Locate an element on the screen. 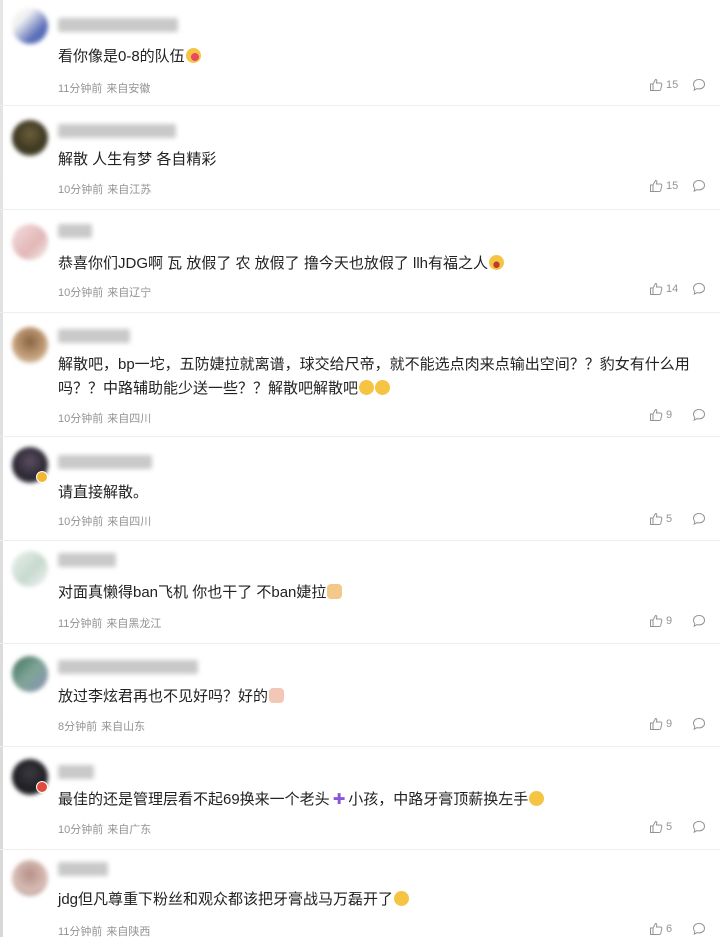 Image resolution: width=720 pixels, height=939 pixels. comment-meta: 10分钟前 来自辽宁 is located at coordinates (104, 292).